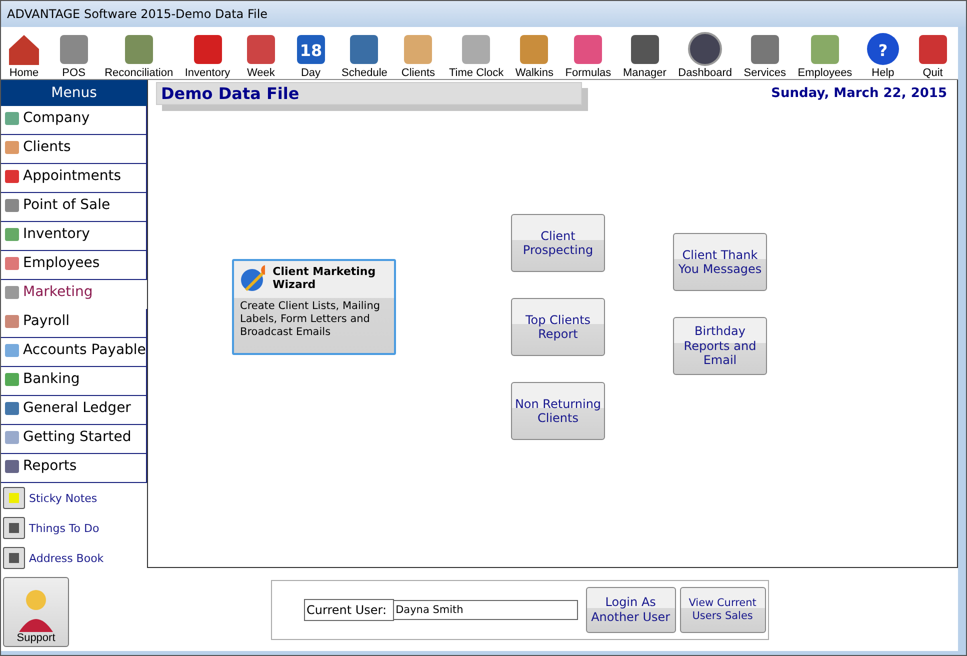 The height and width of the screenshot is (656, 967). Describe the element at coordinates (24, 55) in the screenshot. I see `toolbar-button: Home` at that location.